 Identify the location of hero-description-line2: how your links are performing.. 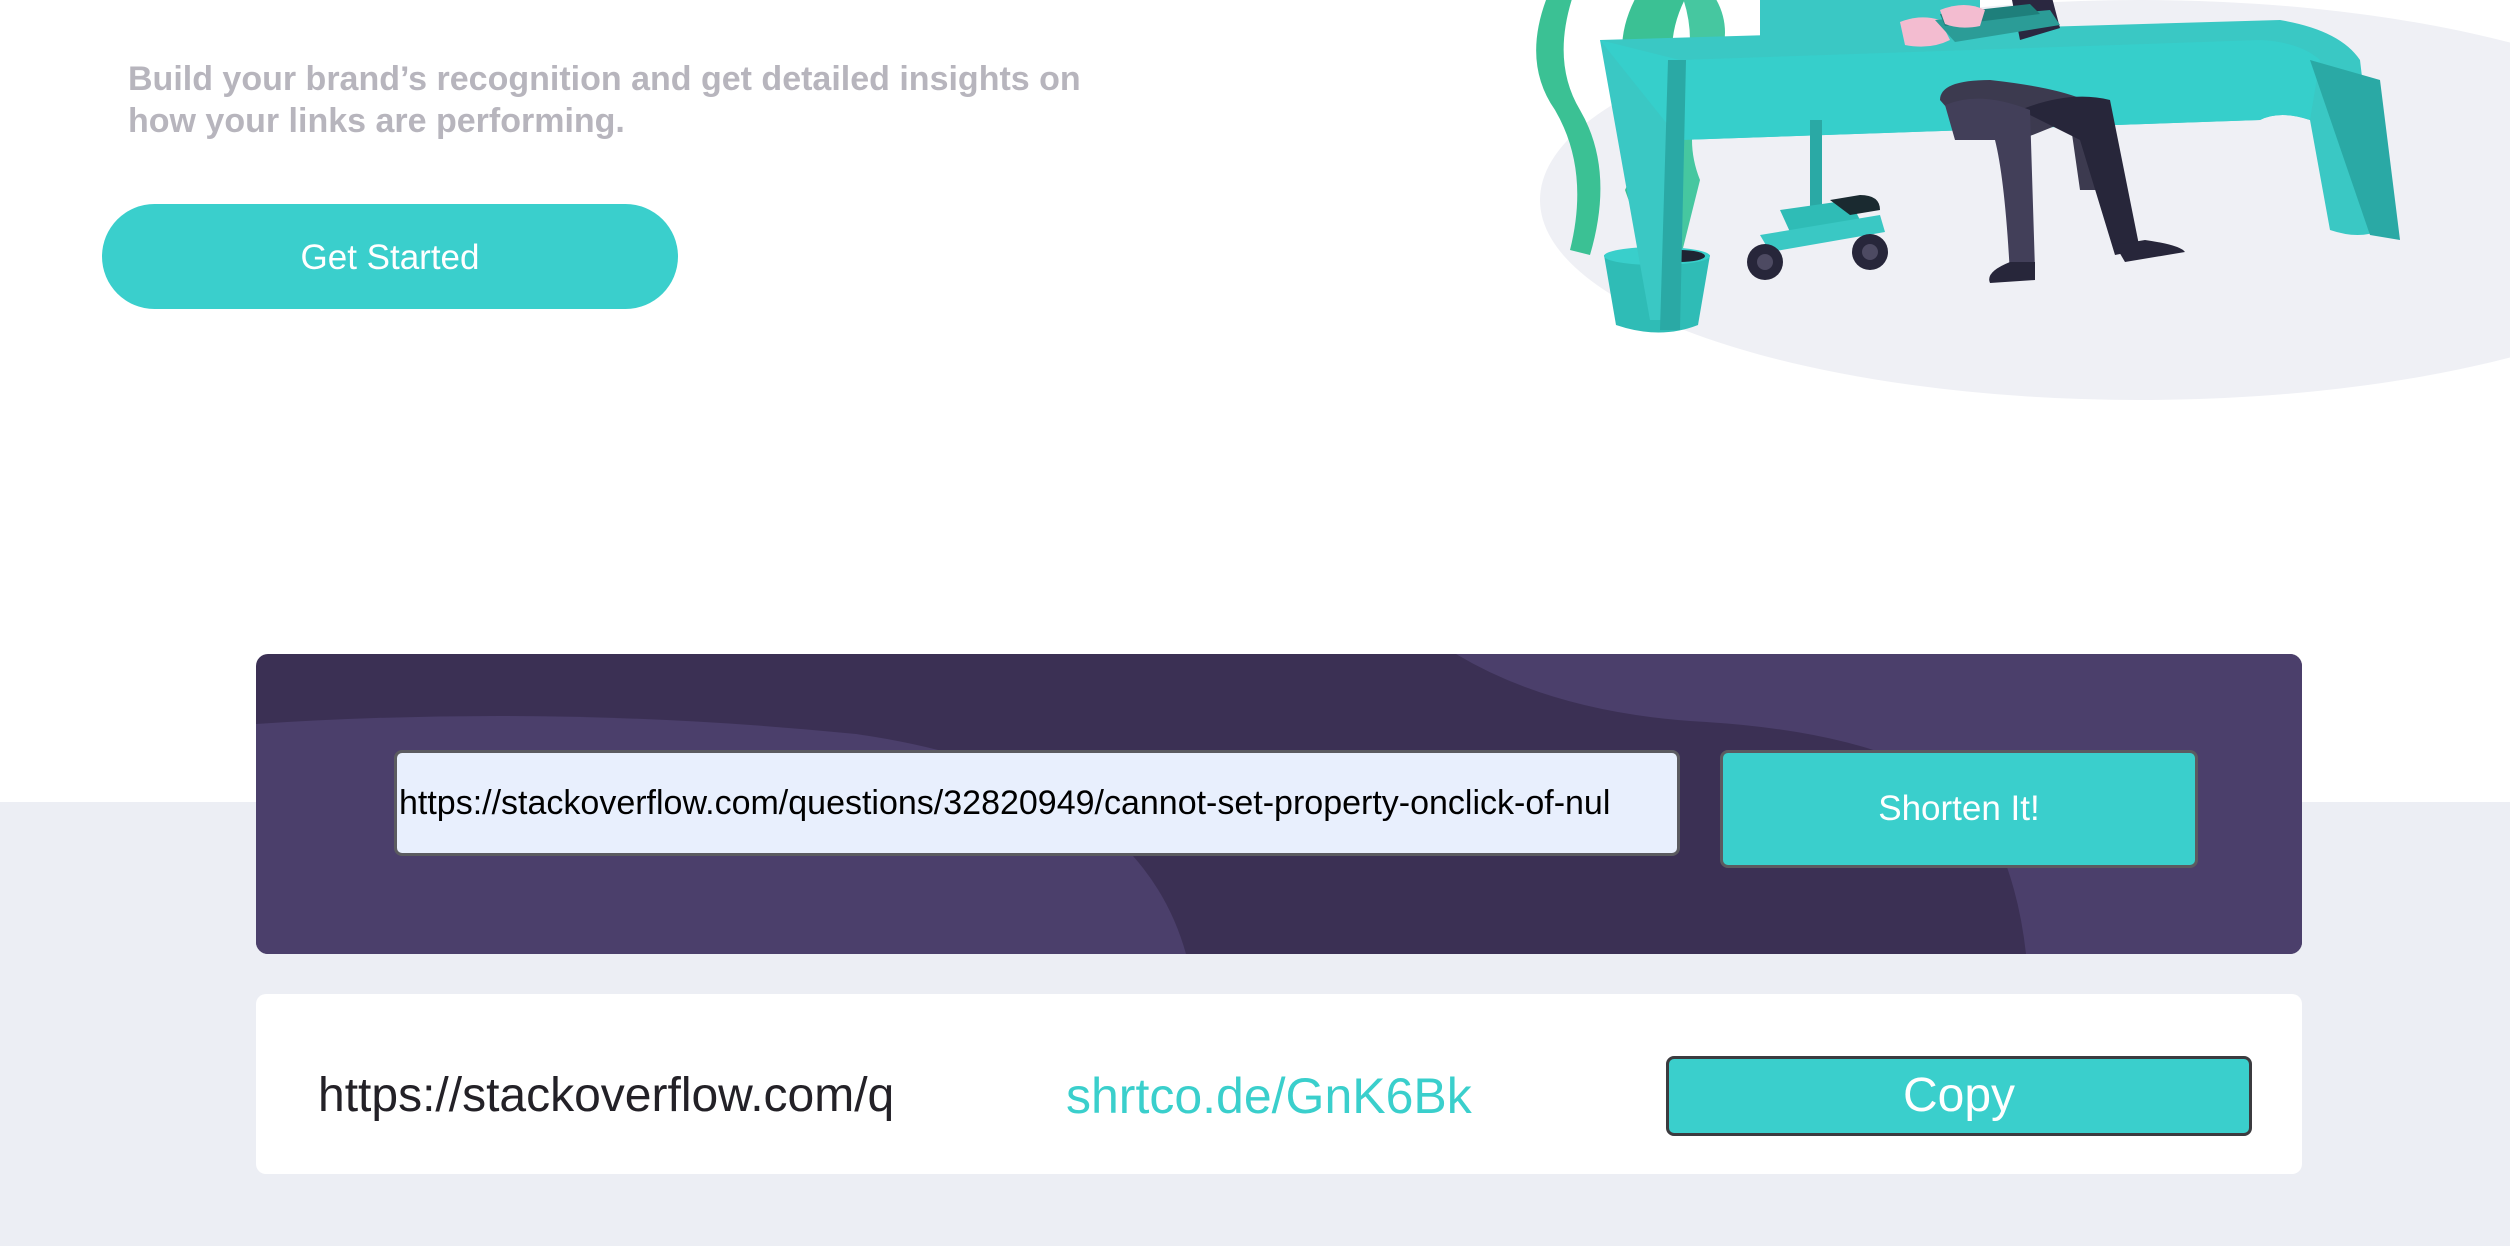
(376, 121).